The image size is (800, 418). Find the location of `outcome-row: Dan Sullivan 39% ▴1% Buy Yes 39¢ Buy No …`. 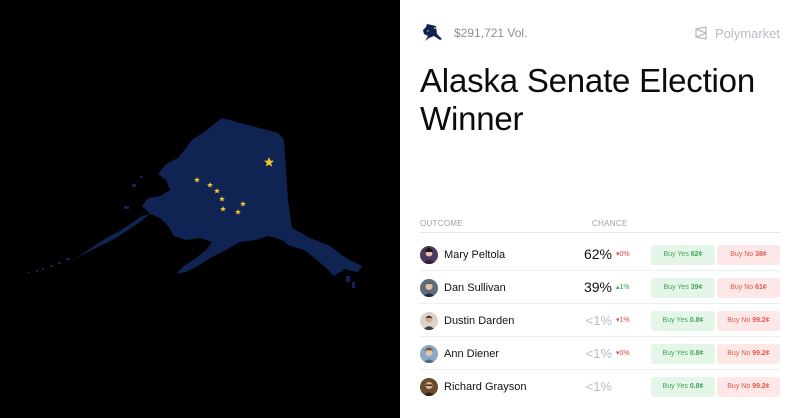

outcome-row: Dan Sullivan 39% ▴1% Buy Yes 39¢ Buy No … is located at coordinates (600, 287).